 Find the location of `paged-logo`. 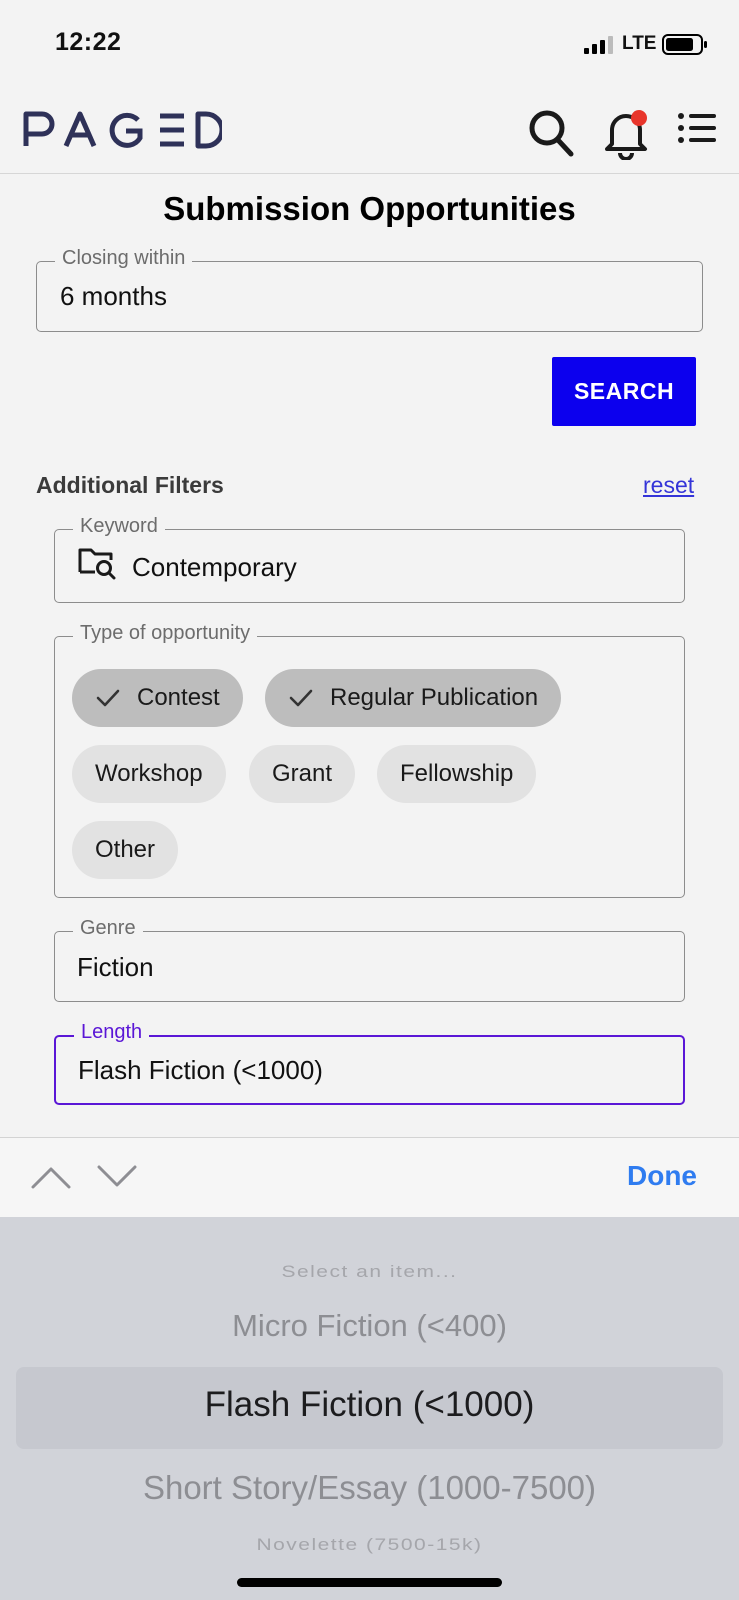

paged-logo is located at coordinates (123, 130).